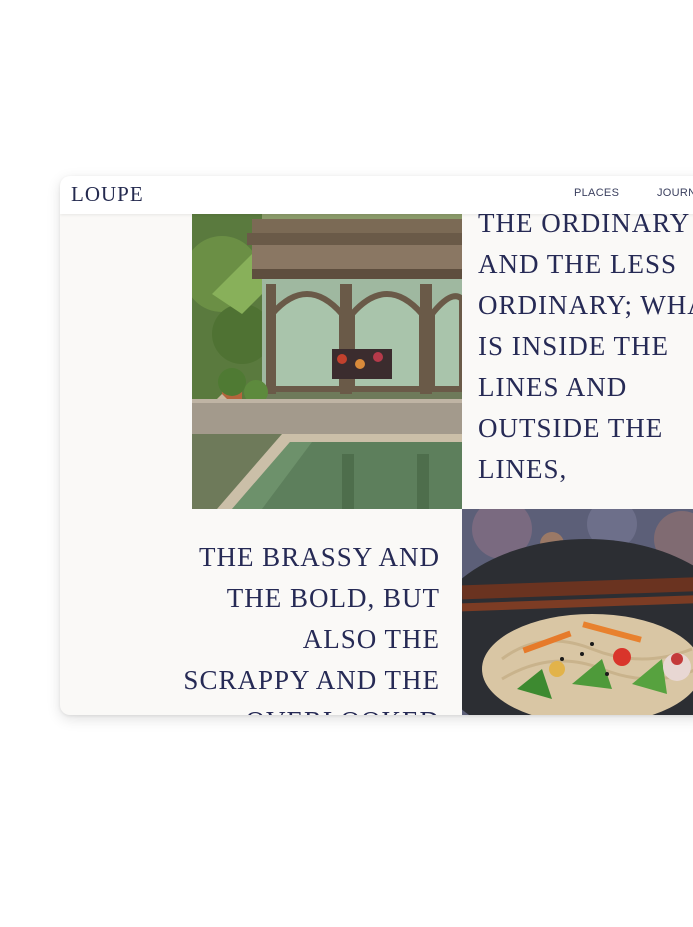 Image resolution: width=693 pixels, height=927 pixels. Describe the element at coordinates (327, 361) in the screenshot. I see `courtyard-image` at that location.